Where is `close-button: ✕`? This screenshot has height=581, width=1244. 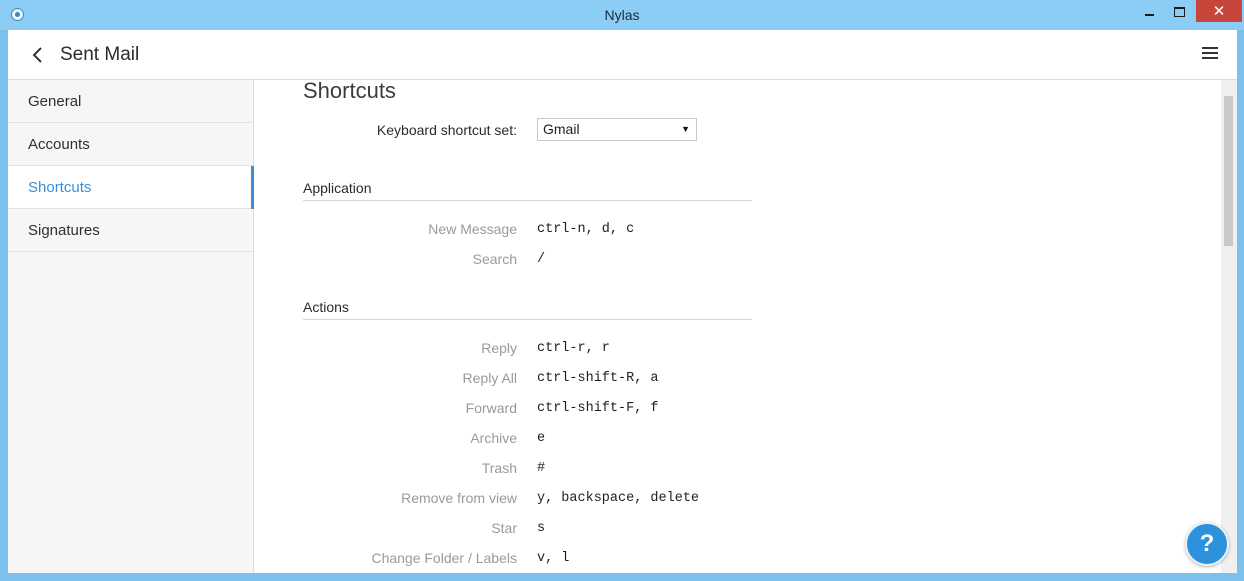 close-button: ✕ is located at coordinates (1219, 11).